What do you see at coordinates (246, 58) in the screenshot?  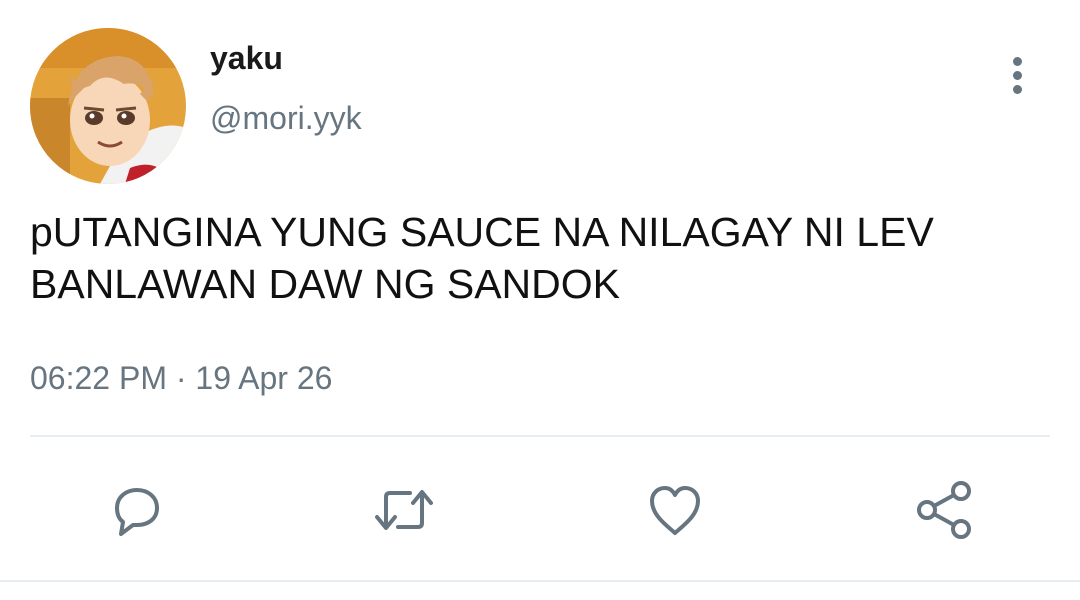 I see `display-name: yaku` at bounding box center [246, 58].